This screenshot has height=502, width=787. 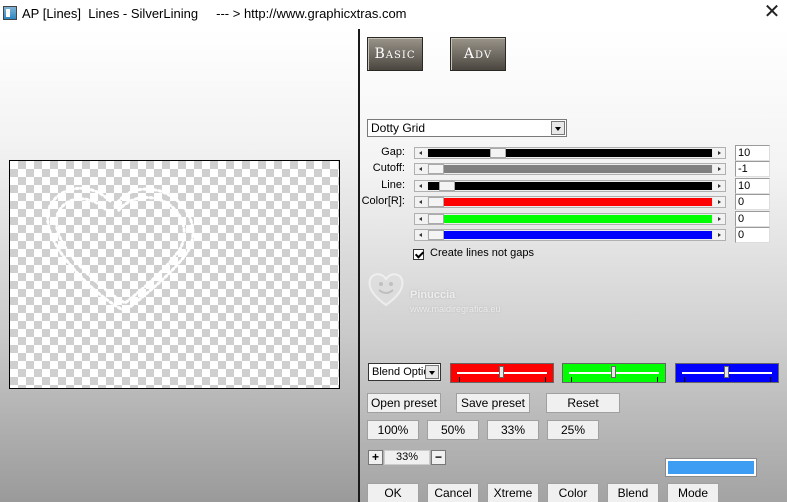 I want to click on param-label: Cutoff:, so click(x=388, y=168).